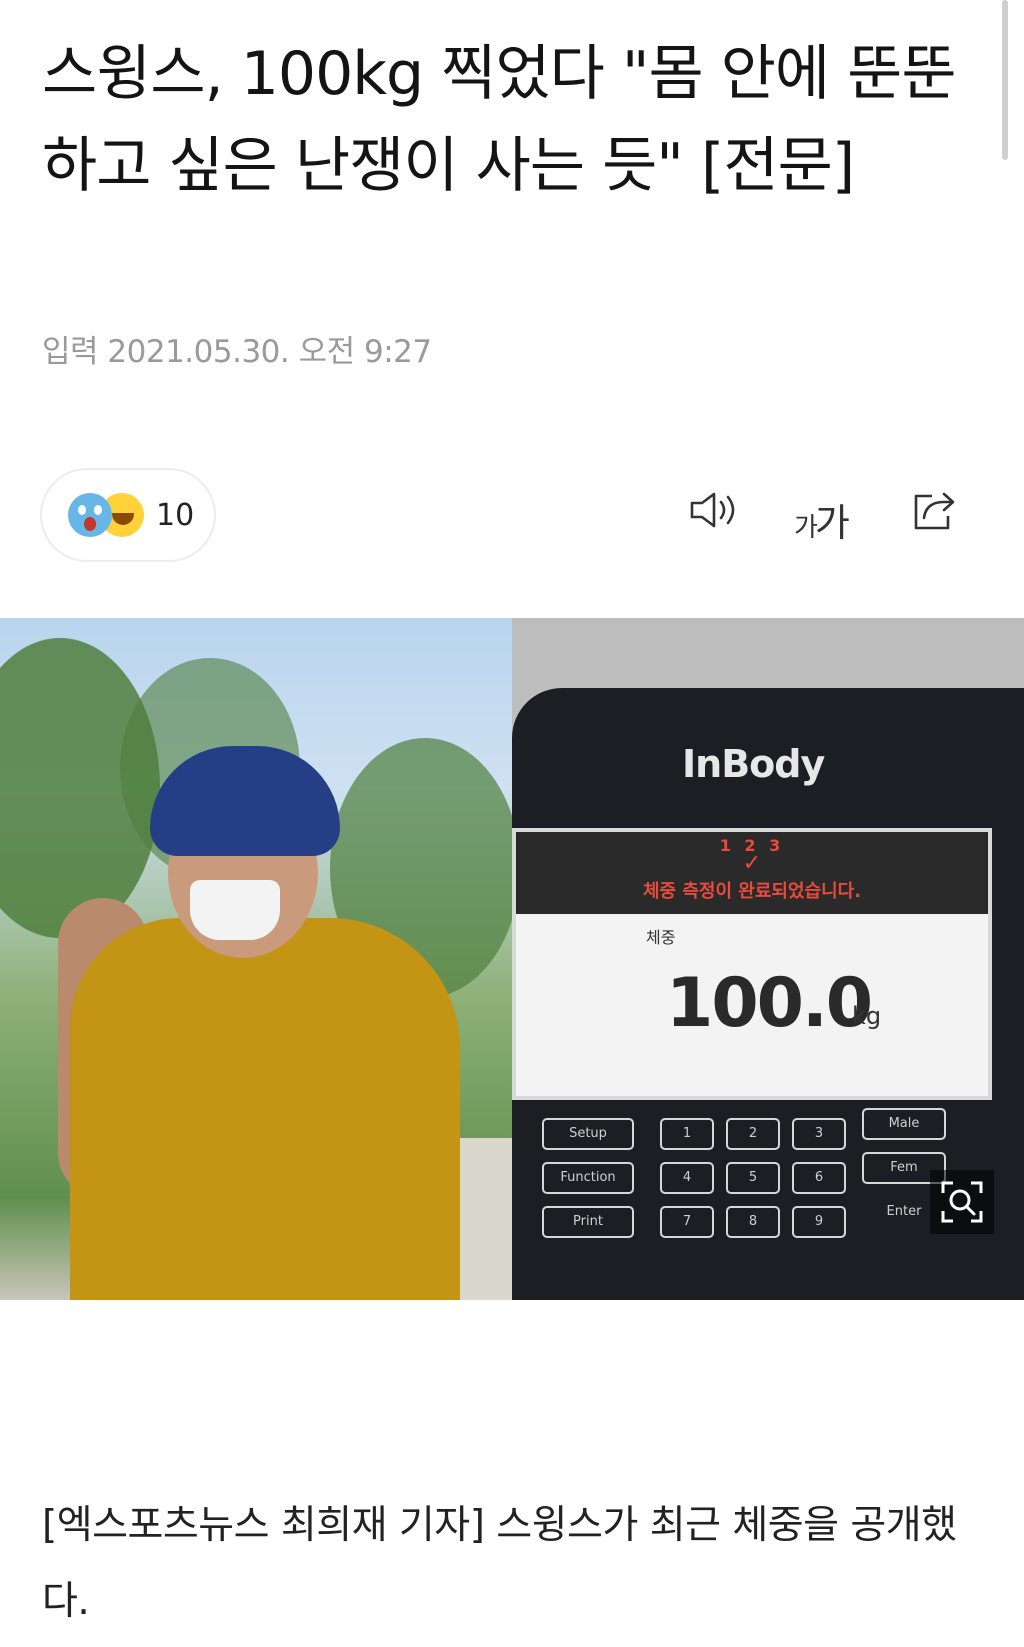 The height and width of the screenshot is (1647, 1024). What do you see at coordinates (753, 1178) in the screenshot?
I see `scale-key: 5` at bounding box center [753, 1178].